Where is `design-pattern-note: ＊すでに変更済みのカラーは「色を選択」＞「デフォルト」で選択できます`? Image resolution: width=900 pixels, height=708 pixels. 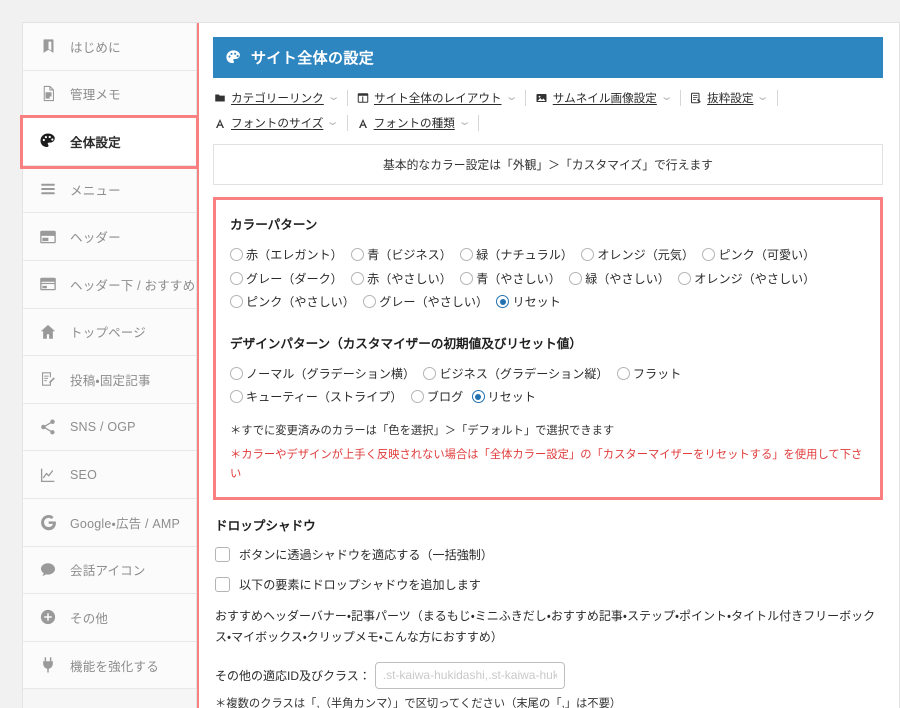
design-pattern-note: ＊すでに変更済みのカラーは「色を選択」＞「デフォルト」で選択できます is located at coordinates (422, 430).